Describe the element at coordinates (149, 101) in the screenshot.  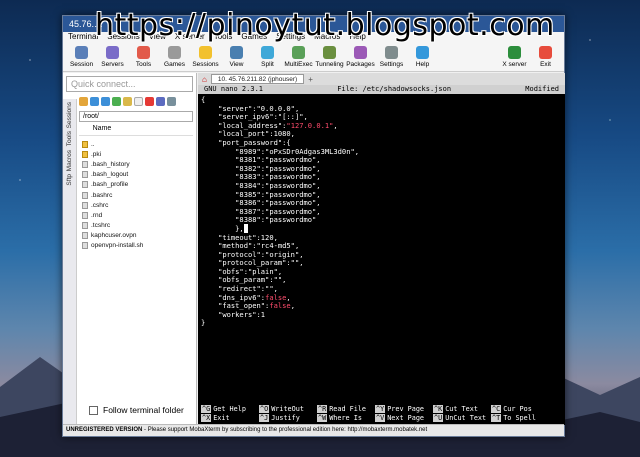
I see `delete-icon` at that location.